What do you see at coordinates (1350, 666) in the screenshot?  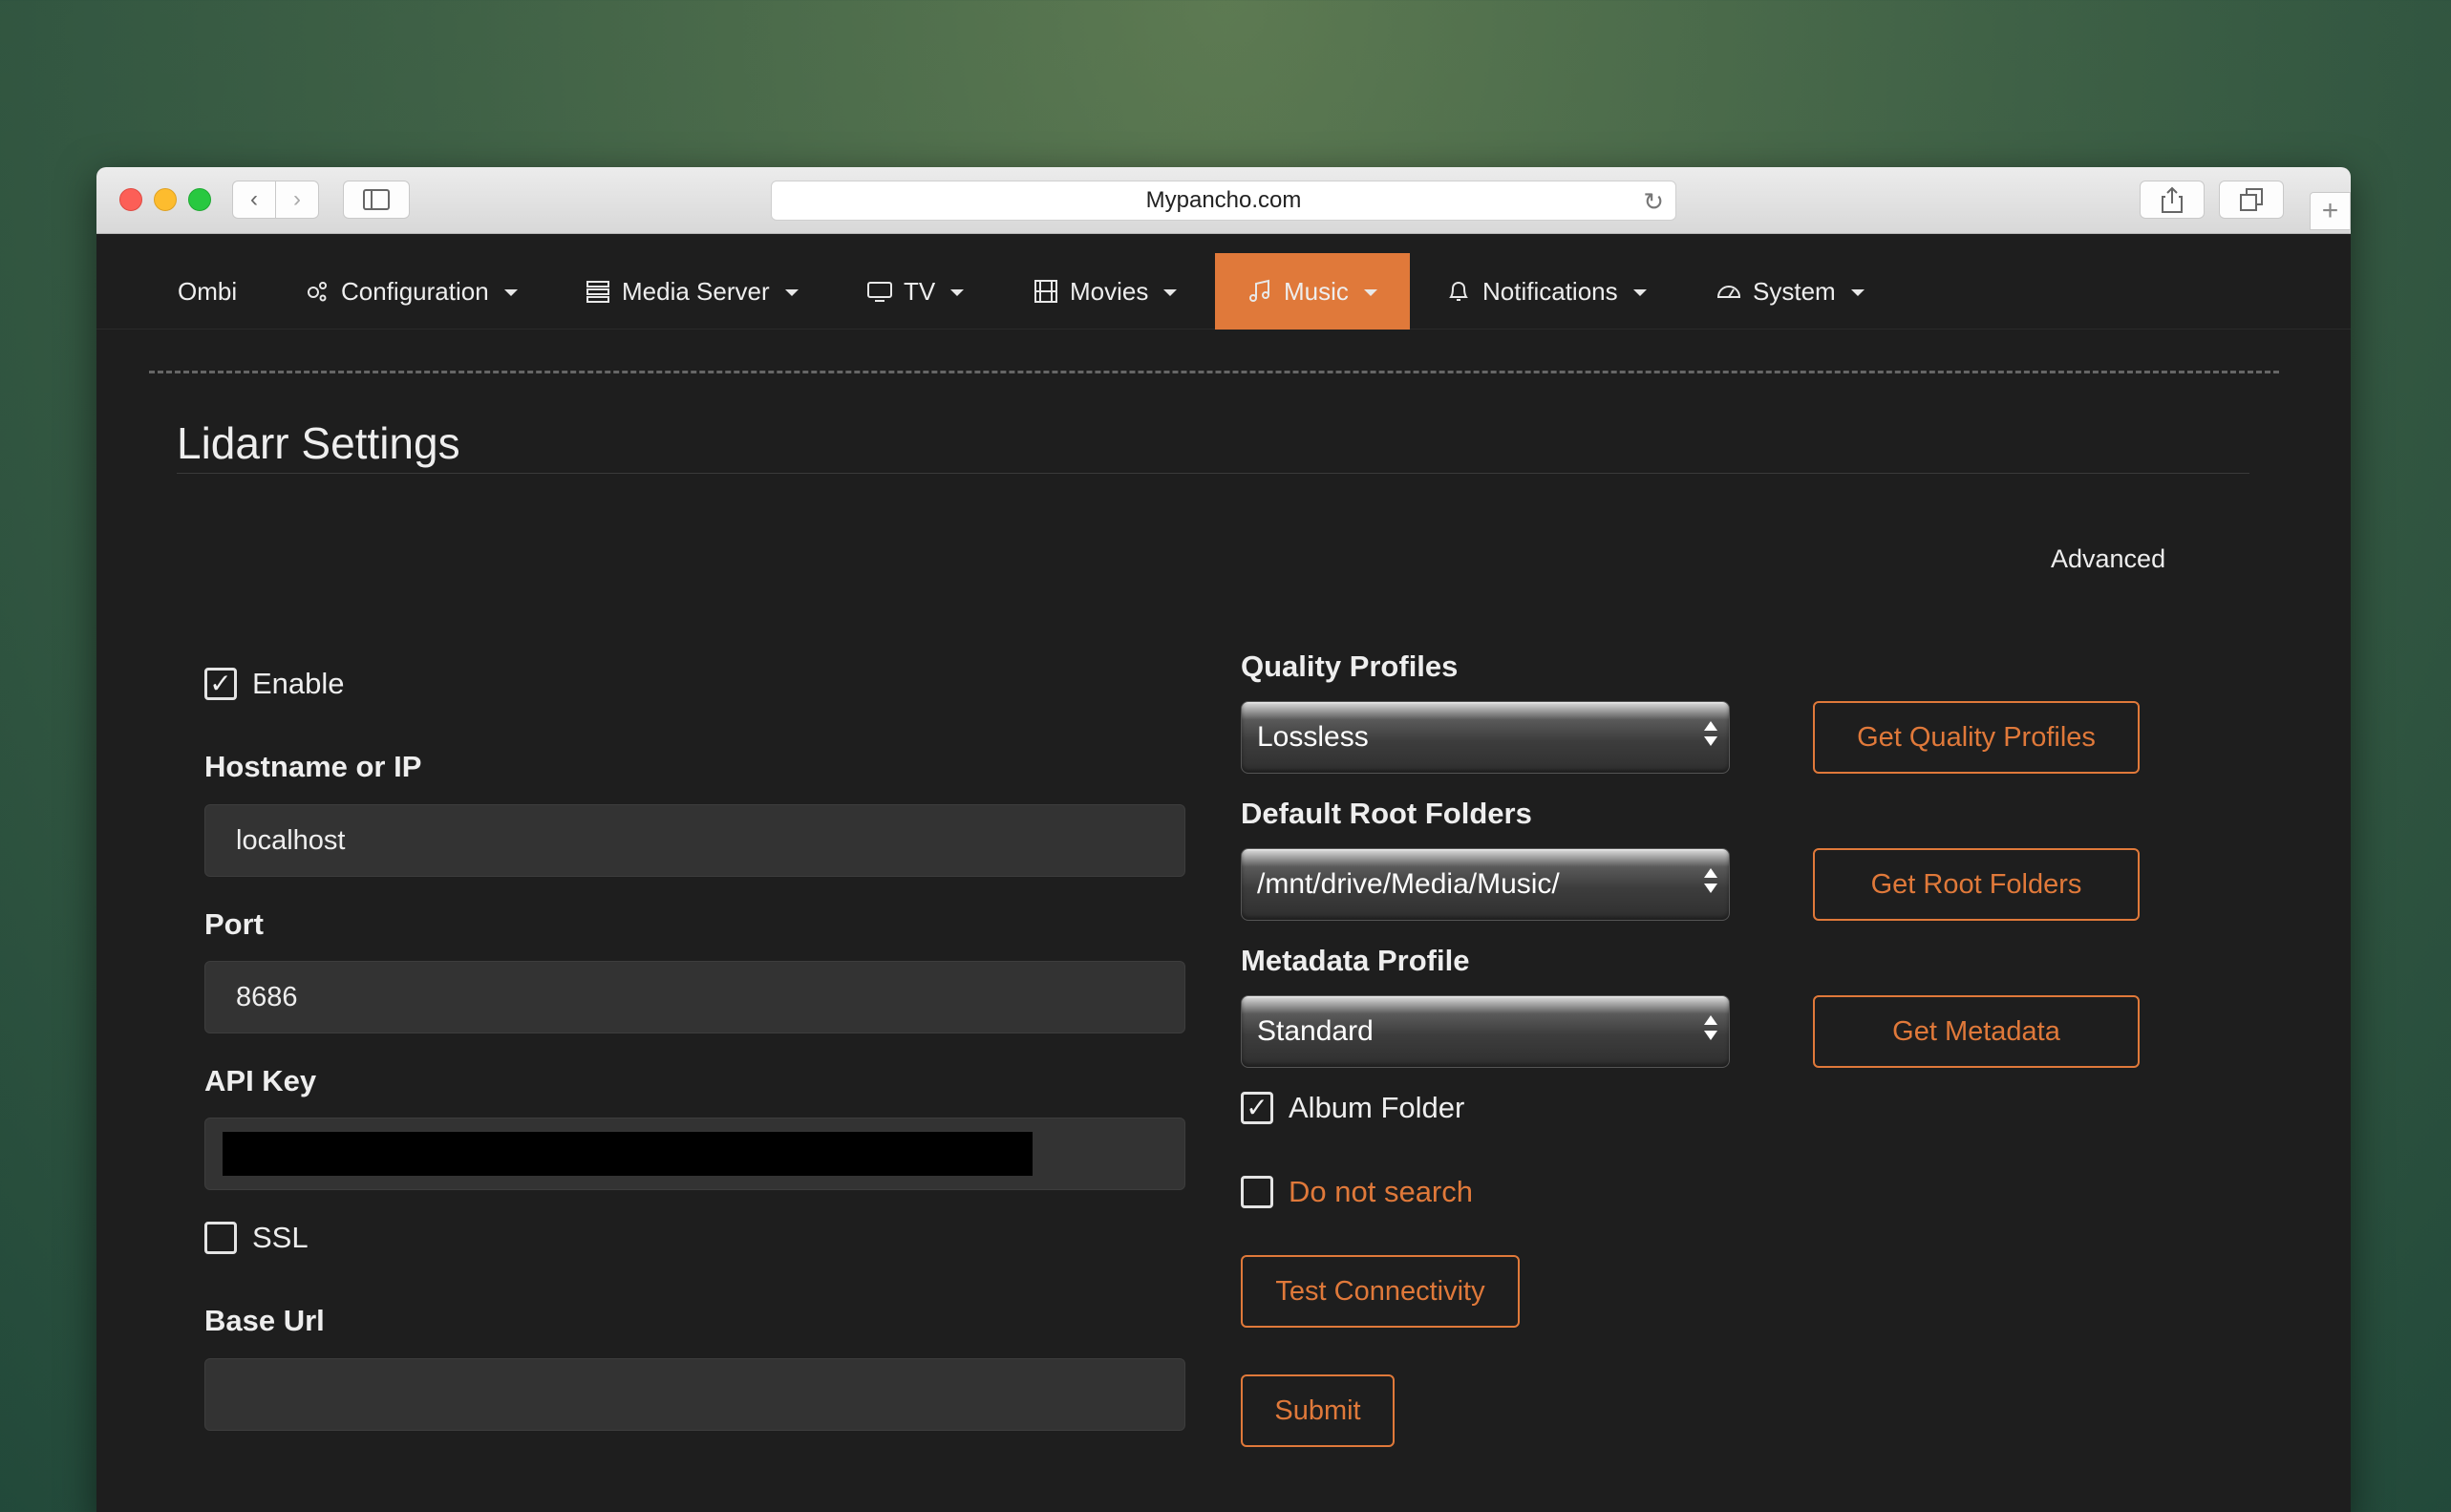 I see `quality-label: Quality Profiles` at bounding box center [1350, 666].